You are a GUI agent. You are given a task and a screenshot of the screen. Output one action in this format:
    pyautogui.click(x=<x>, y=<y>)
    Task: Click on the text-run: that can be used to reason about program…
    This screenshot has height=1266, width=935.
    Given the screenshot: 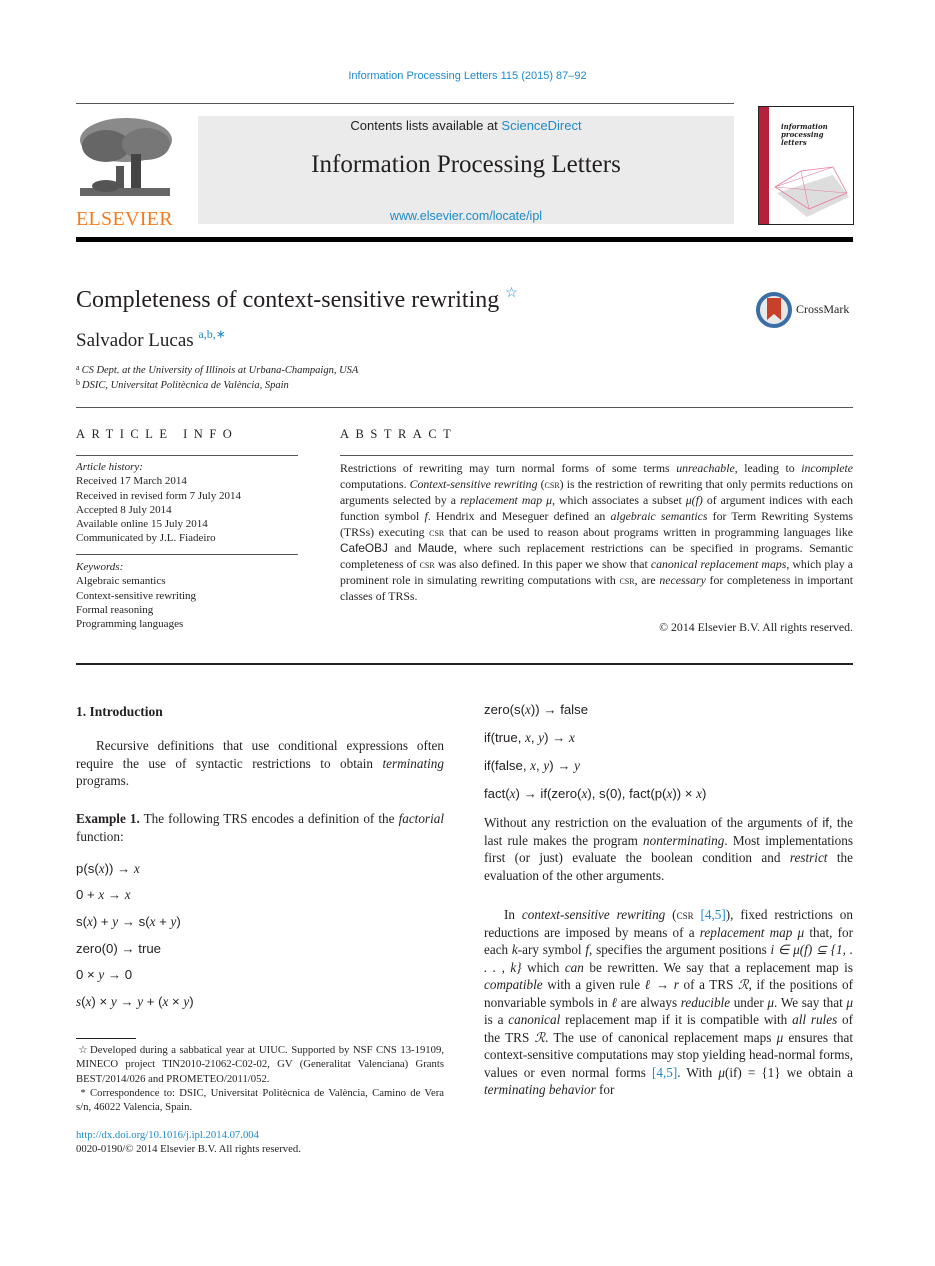 What is the action you would take?
    pyautogui.click(x=648, y=532)
    